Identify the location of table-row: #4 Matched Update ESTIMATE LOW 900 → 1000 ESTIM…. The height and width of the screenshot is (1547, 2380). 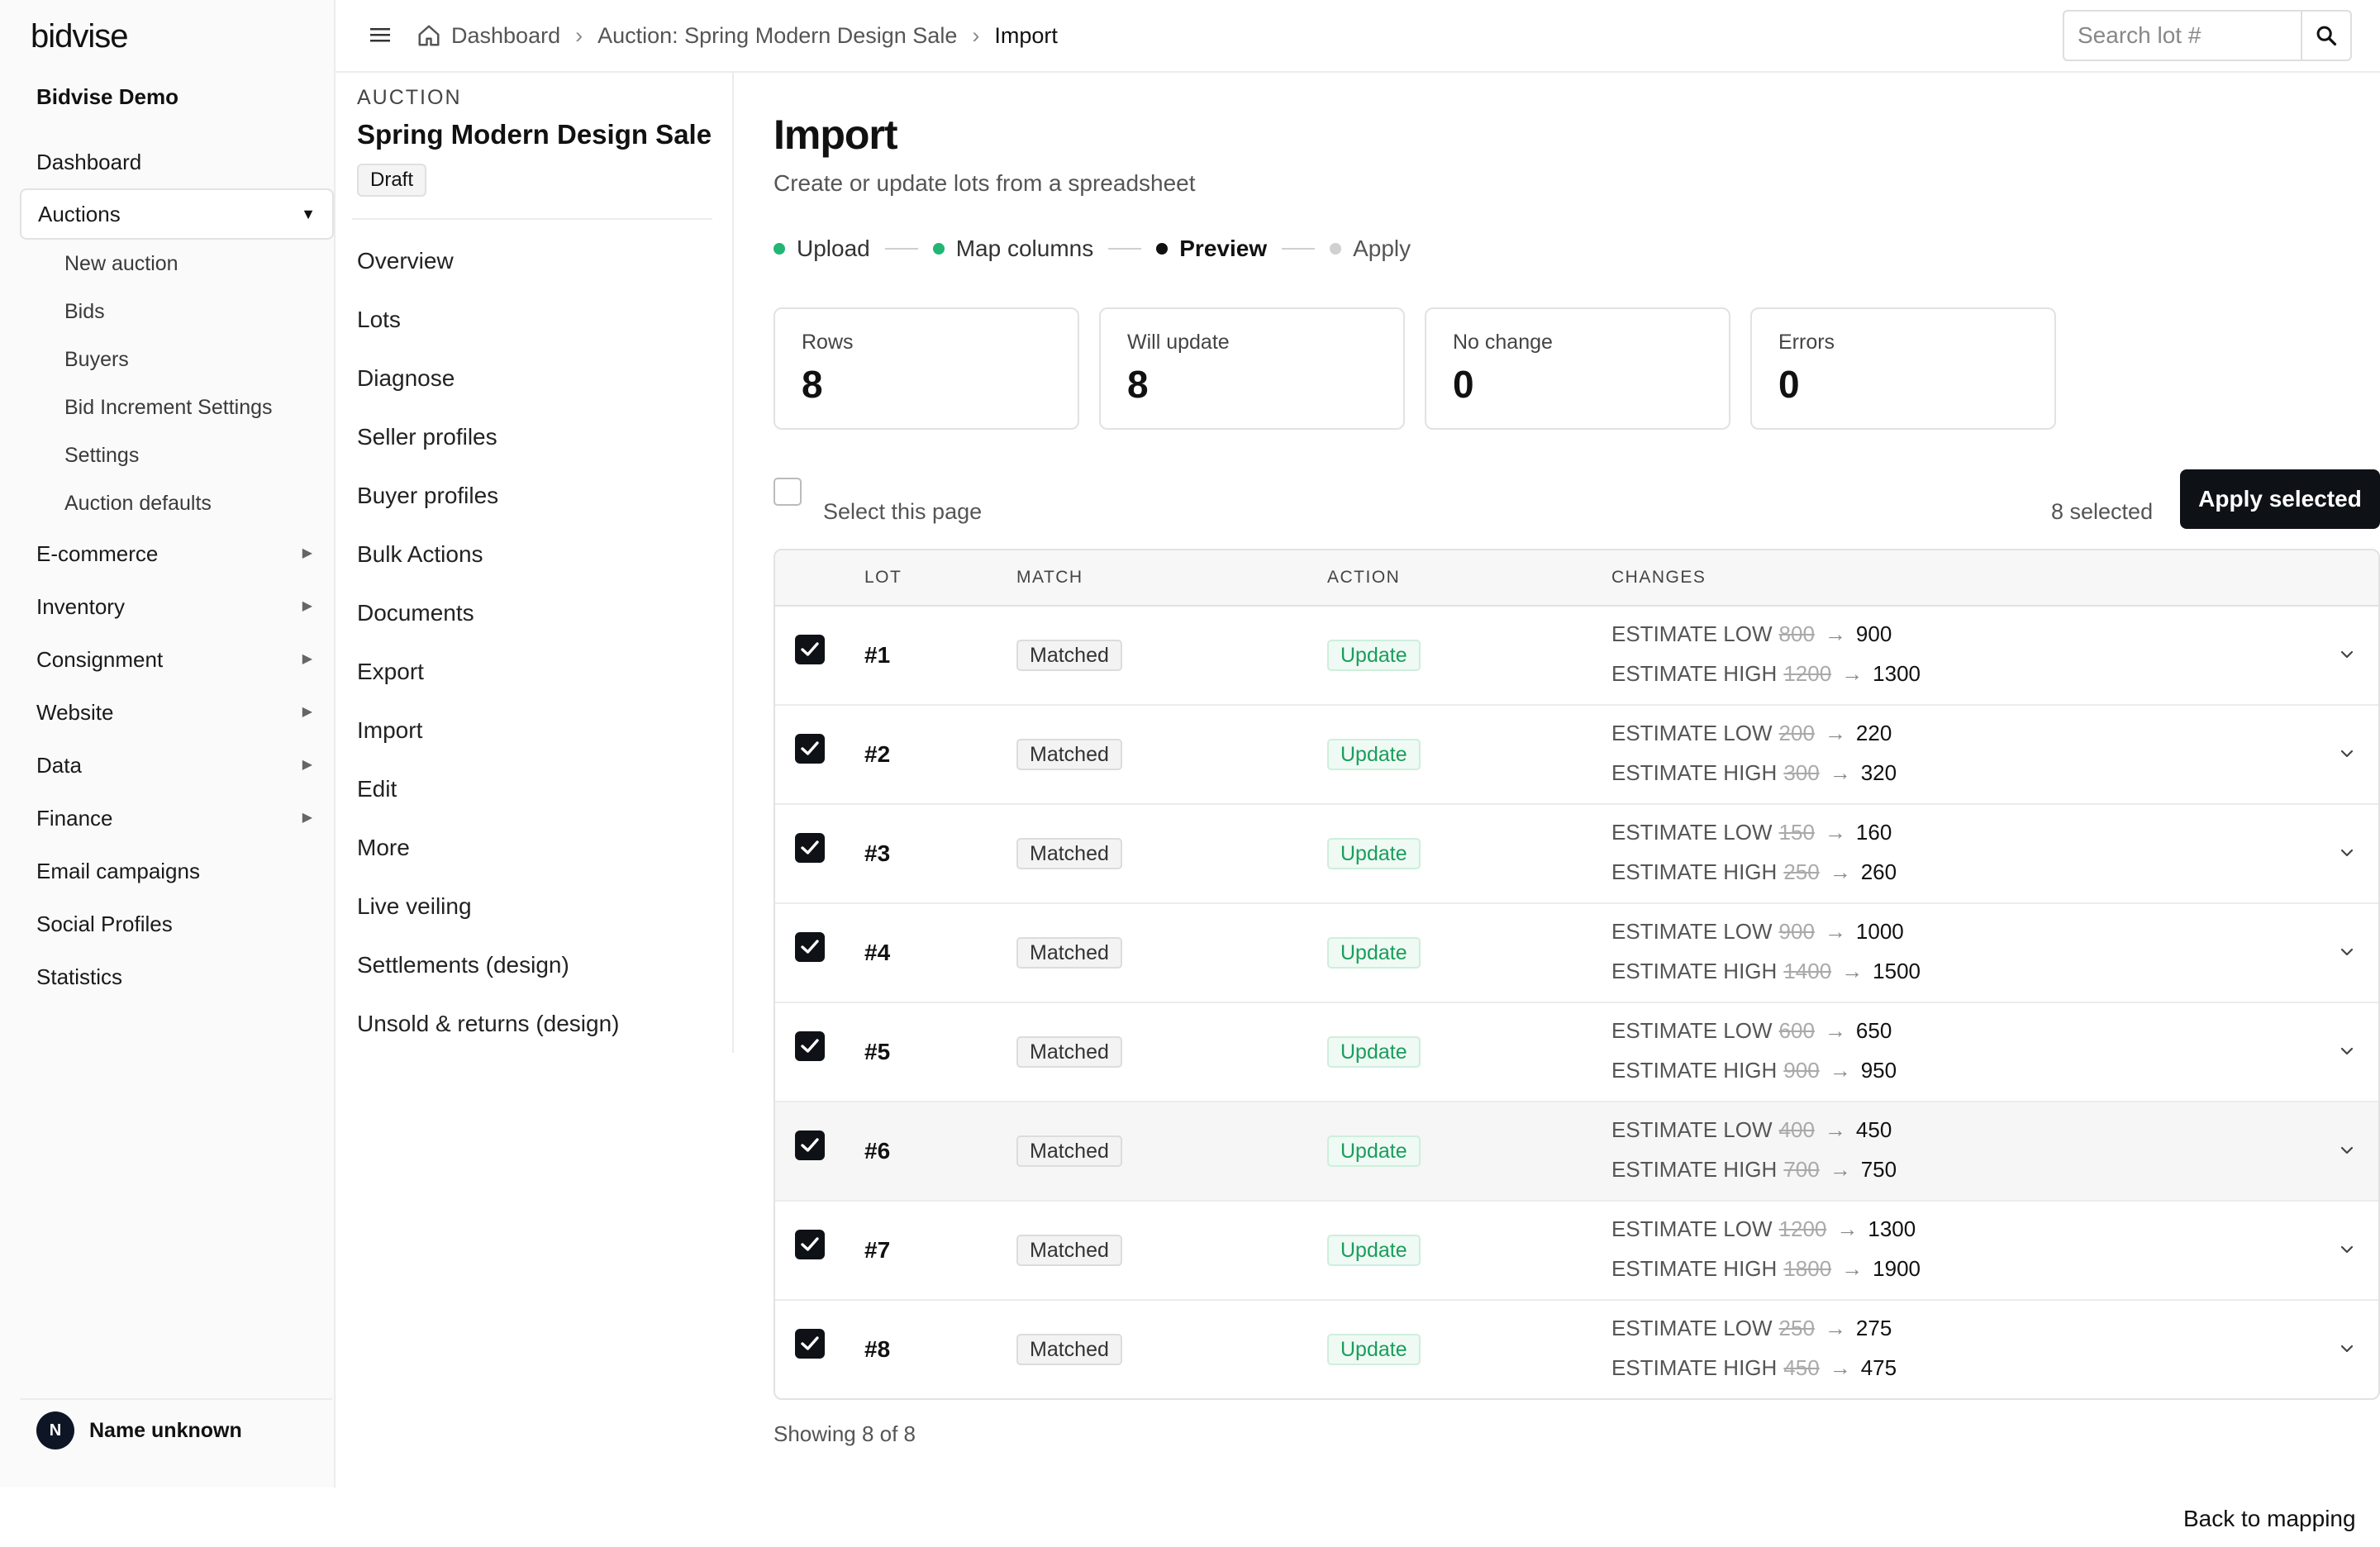
(1576, 953).